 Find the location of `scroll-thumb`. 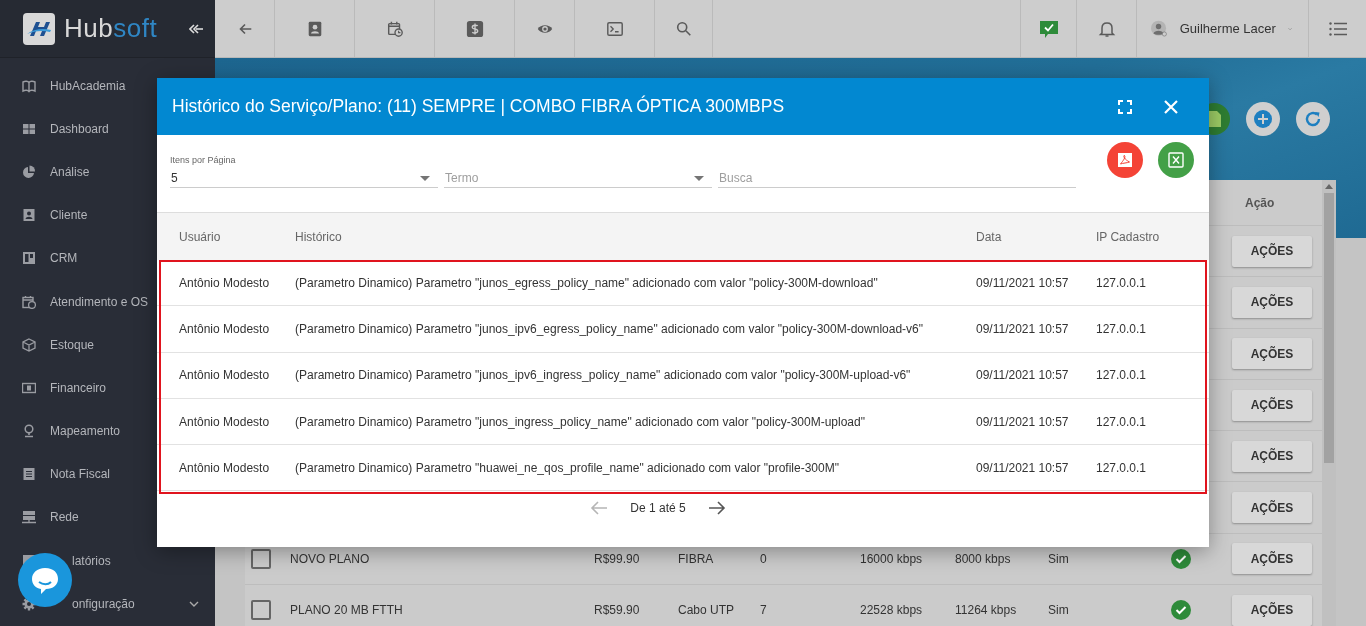

scroll-thumb is located at coordinates (1329, 328).